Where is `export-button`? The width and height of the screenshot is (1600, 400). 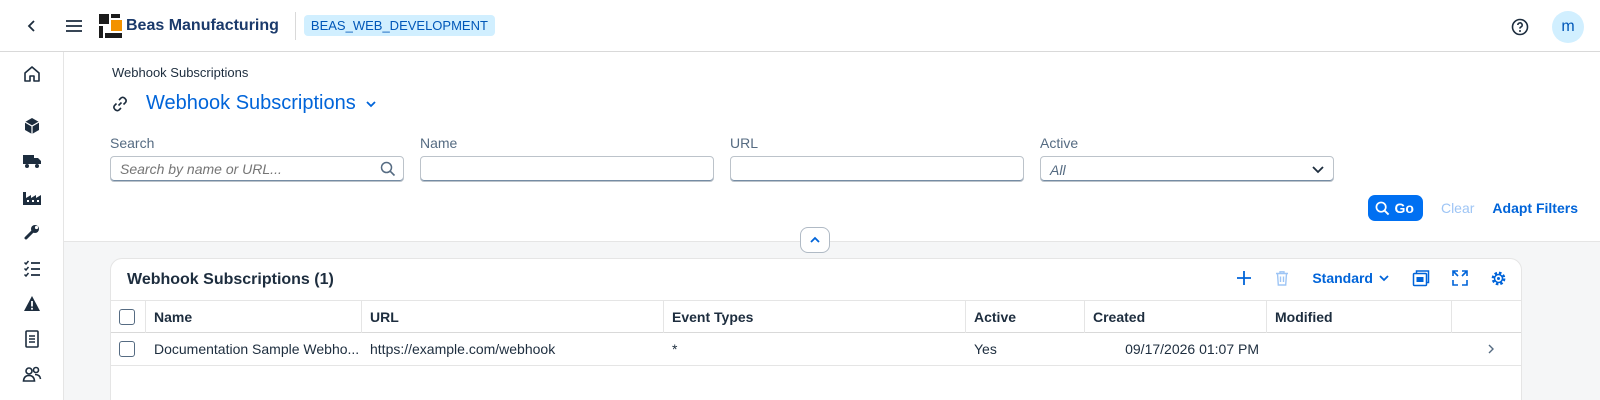
export-button is located at coordinates (1421, 278).